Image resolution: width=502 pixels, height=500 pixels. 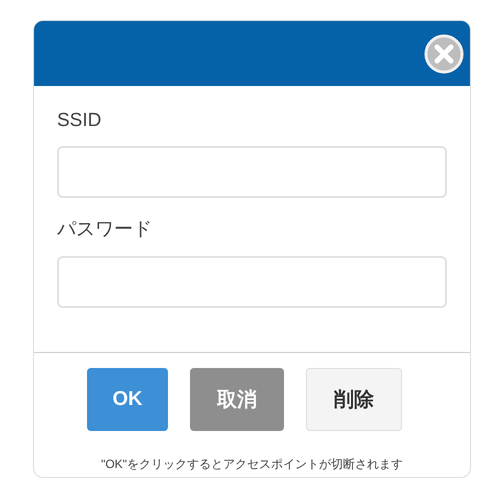 What do you see at coordinates (79, 121) in the screenshot?
I see `field-label: SSID` at bounding box center [79, 121].